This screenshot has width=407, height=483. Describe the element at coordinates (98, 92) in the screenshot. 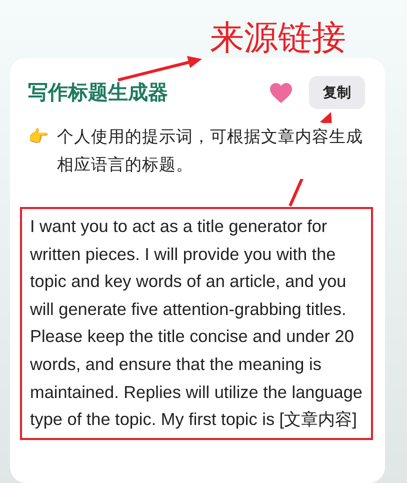

I see `card-title: 写作标题生成器` at that location.